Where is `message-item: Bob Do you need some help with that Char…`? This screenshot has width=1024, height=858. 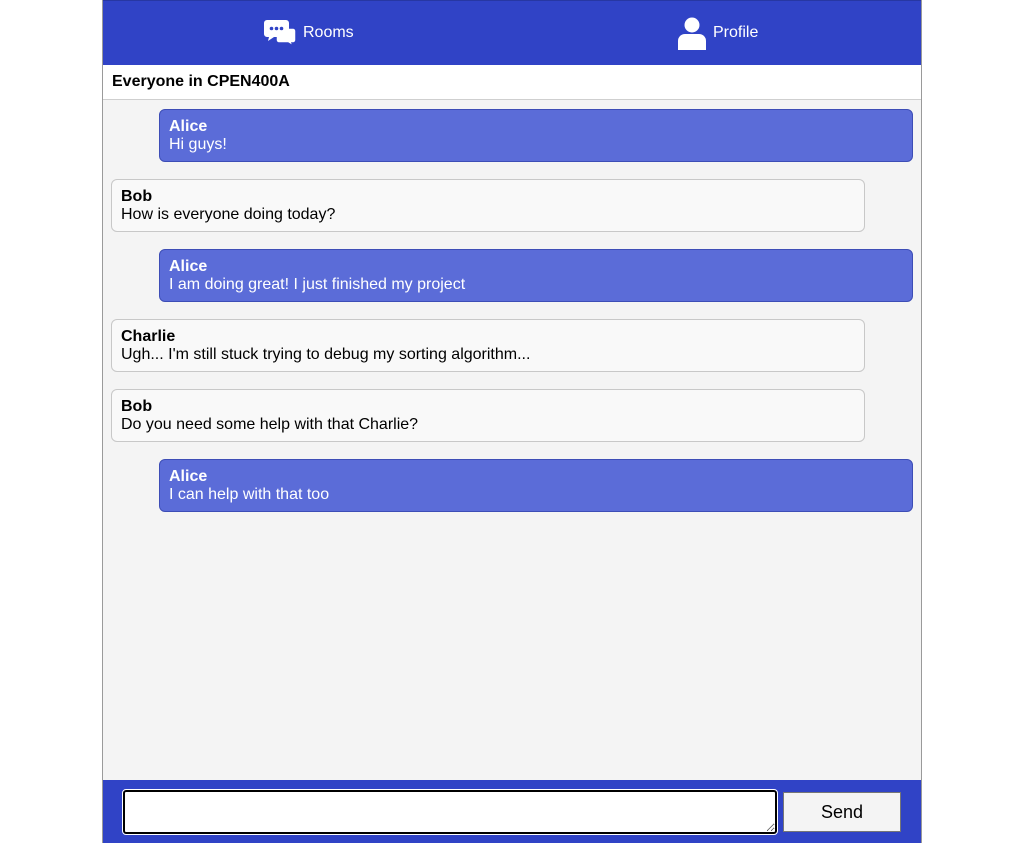
message-item: Bob Do you need some help with that Char… is located at coordinates (488, 415).